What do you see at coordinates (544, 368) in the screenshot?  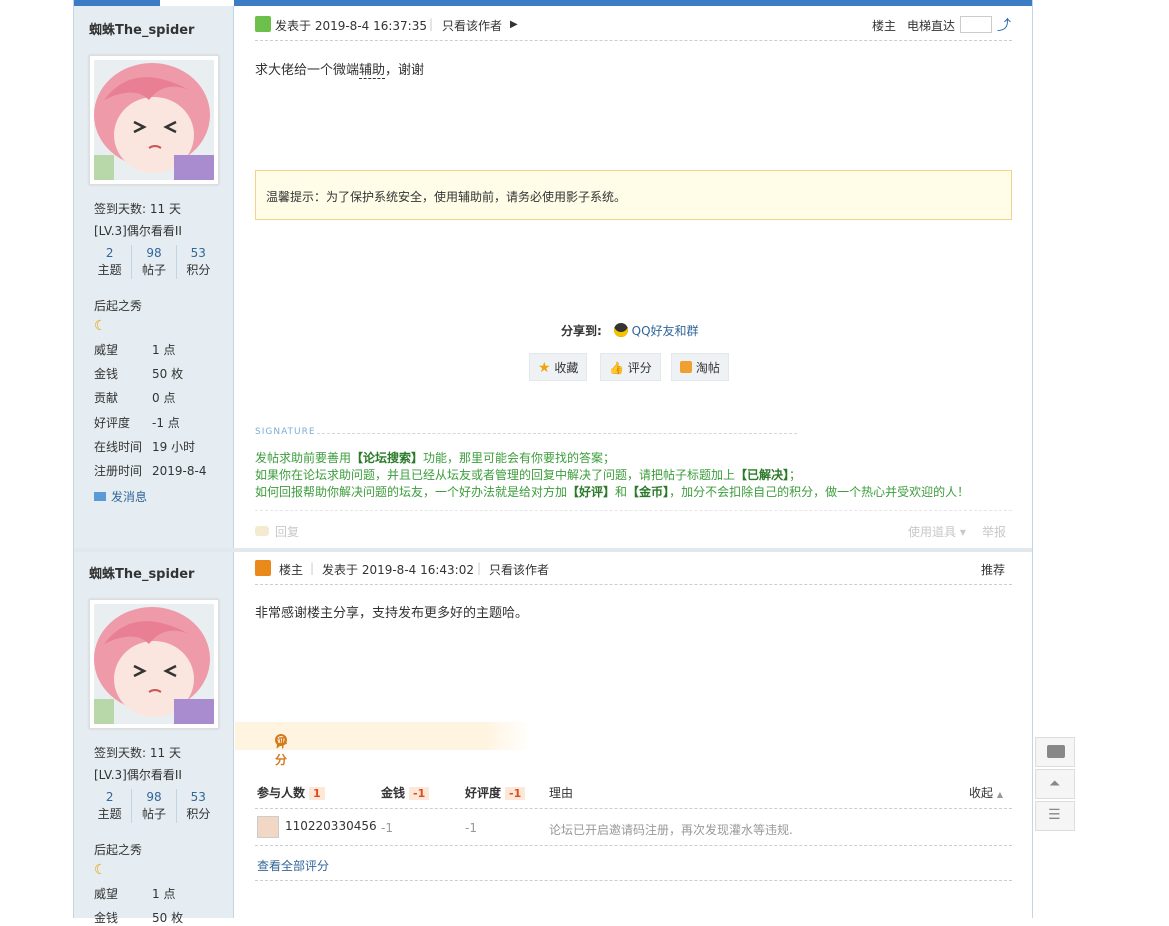 I see `star-icon: ★` at bounding box center [544, 368].